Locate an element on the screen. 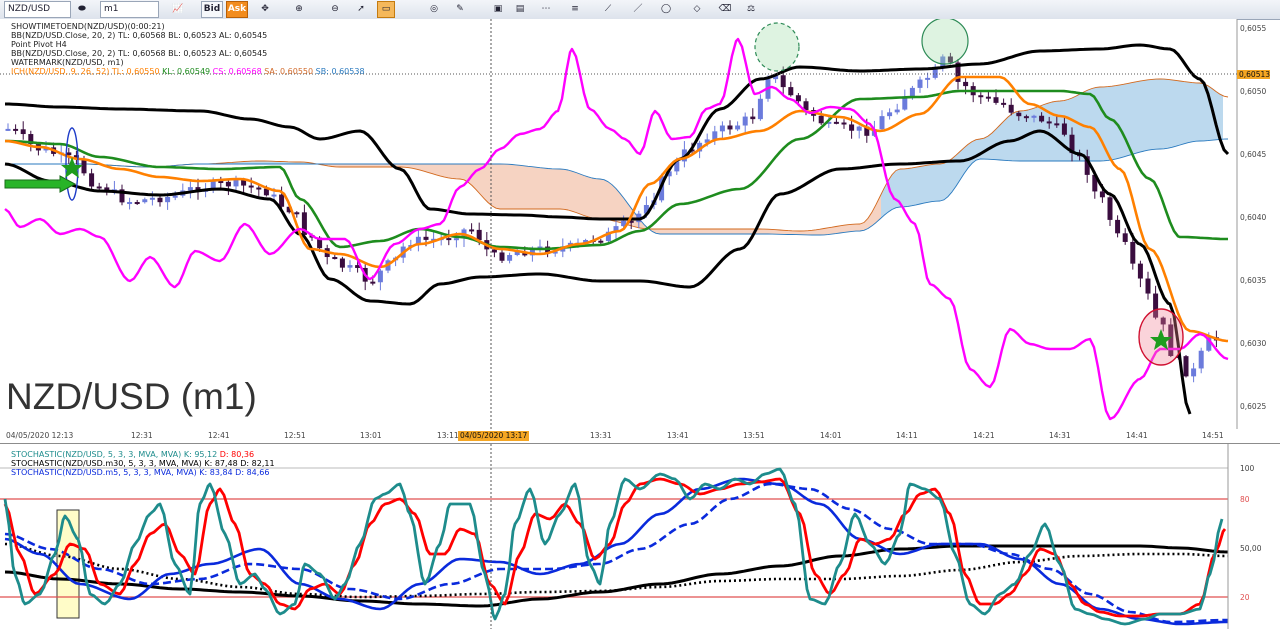 Image resolution: width=1280 pixels, height=629 pixels. y-tick-label: 0,6055 is located at coordinates (1253, 28).